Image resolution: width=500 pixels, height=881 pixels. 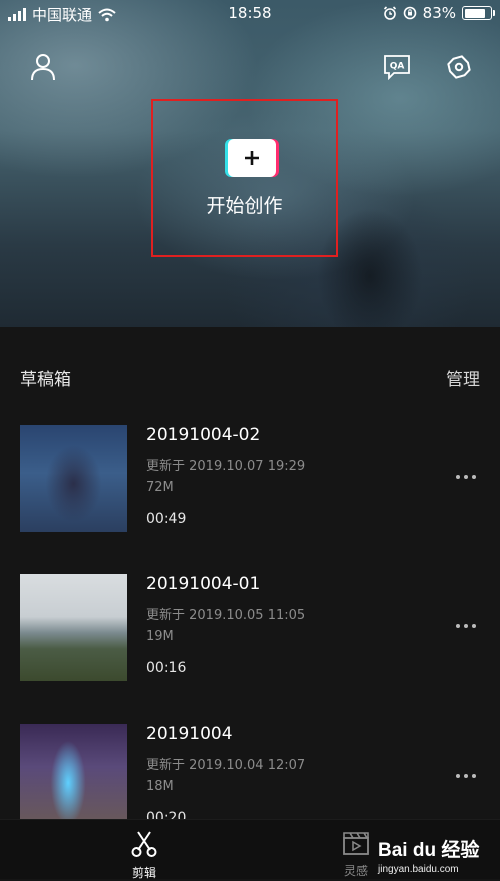 What do you see at coordinates (203, 584) in the screenshot?
I see `draft-title: 20191004-01` at bounding box center [203, 584].